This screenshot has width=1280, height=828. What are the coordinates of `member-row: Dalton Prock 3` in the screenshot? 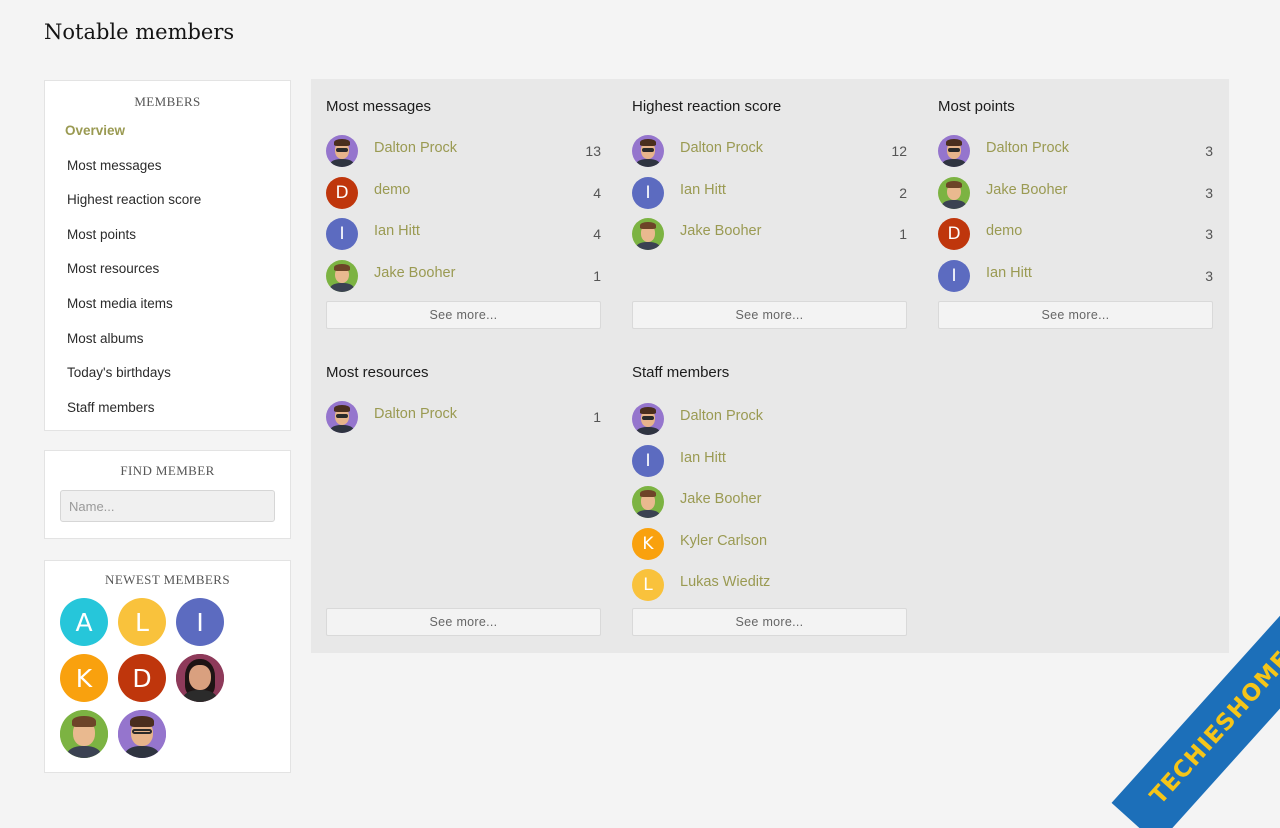 It's located at (1075, 152).